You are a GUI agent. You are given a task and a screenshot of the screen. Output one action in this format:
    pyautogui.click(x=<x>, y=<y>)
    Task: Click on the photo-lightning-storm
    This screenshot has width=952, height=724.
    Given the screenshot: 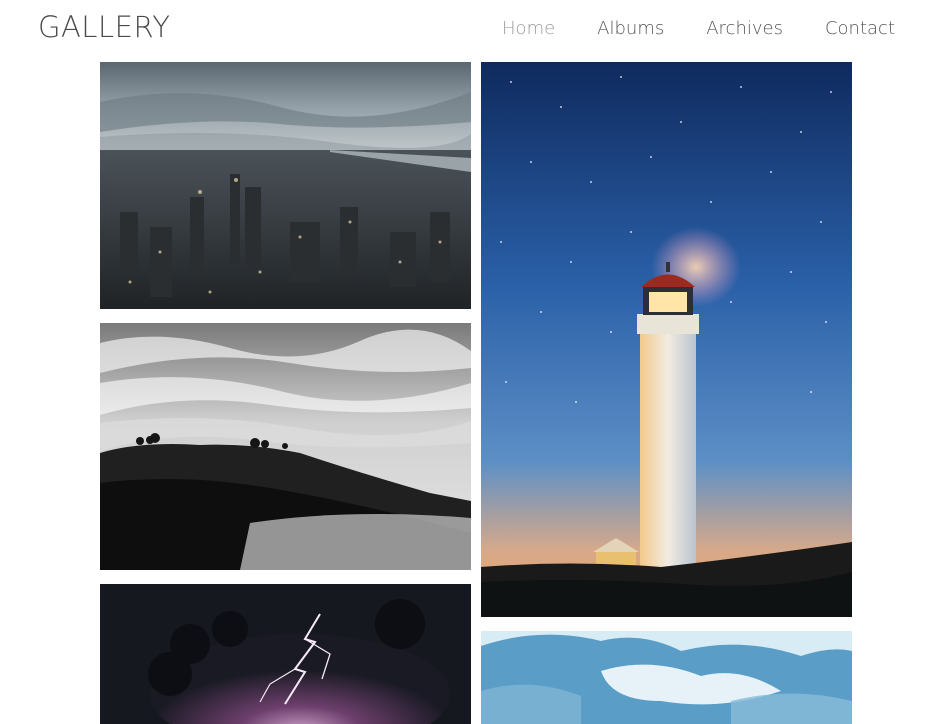 What is the action you would take?
    pyautogui.click(x=285, y=654)
    